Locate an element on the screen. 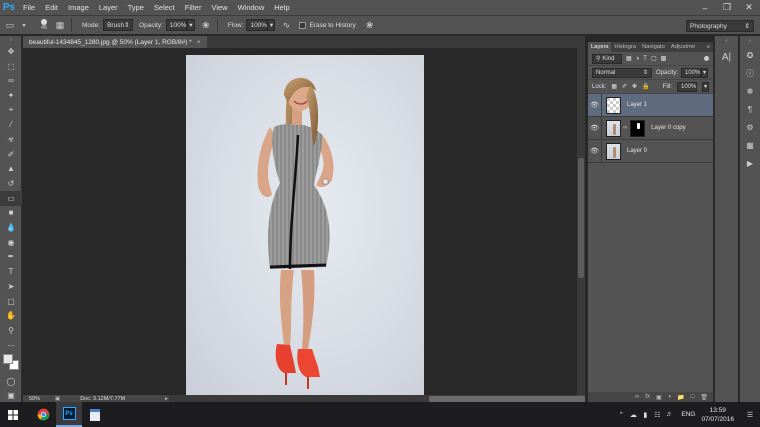 Image resolution: width=760 pixels, height=427 pixels. language-indicator: ENG is located at coordinates (688, 414).